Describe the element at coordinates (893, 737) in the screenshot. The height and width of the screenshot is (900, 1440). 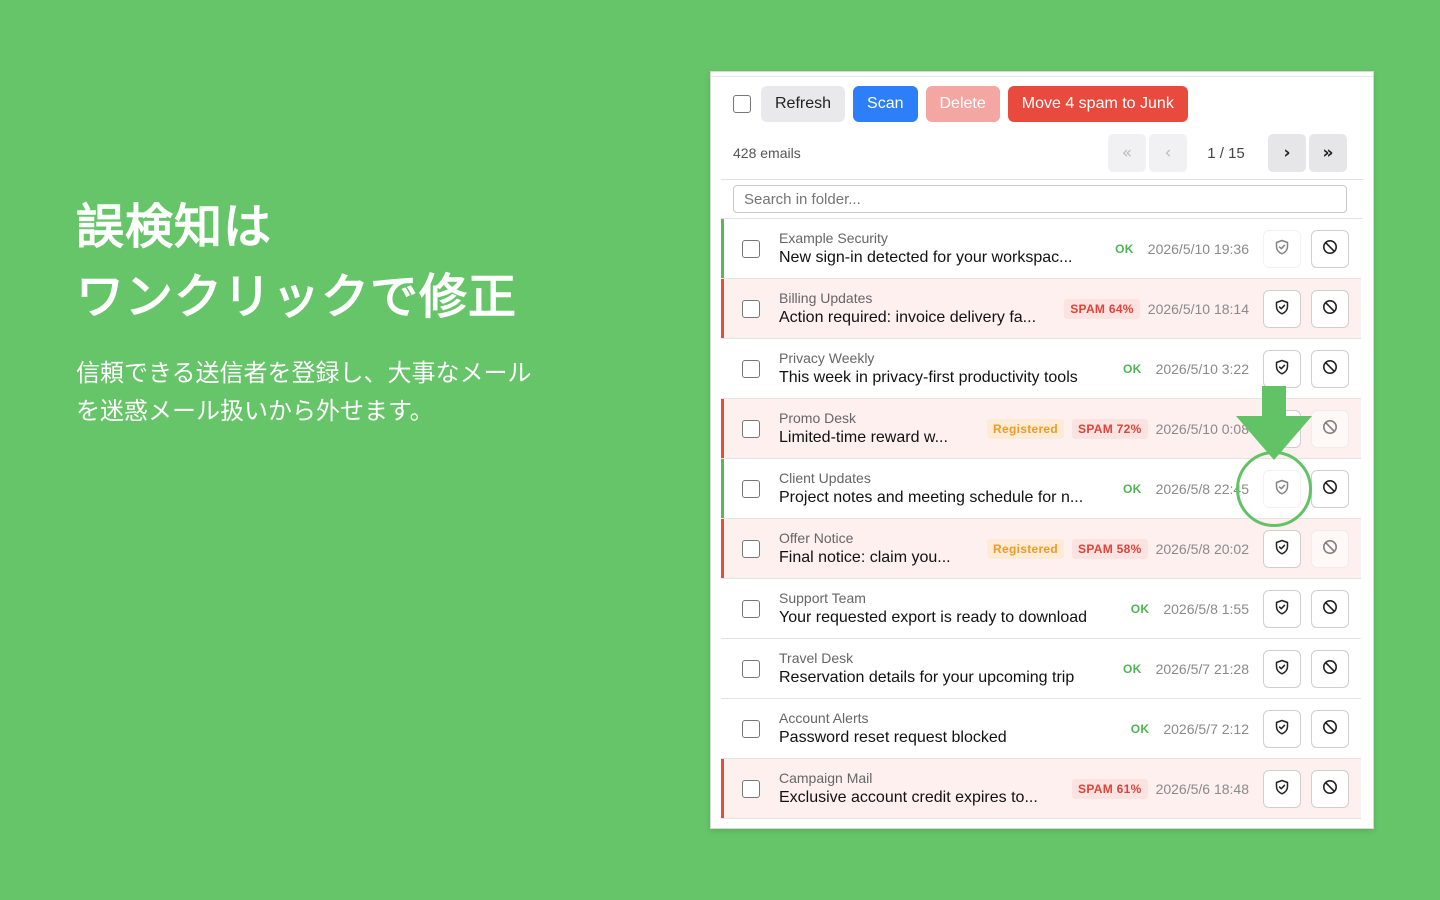
I see `email-subject: Password reset request blocked` at that location.